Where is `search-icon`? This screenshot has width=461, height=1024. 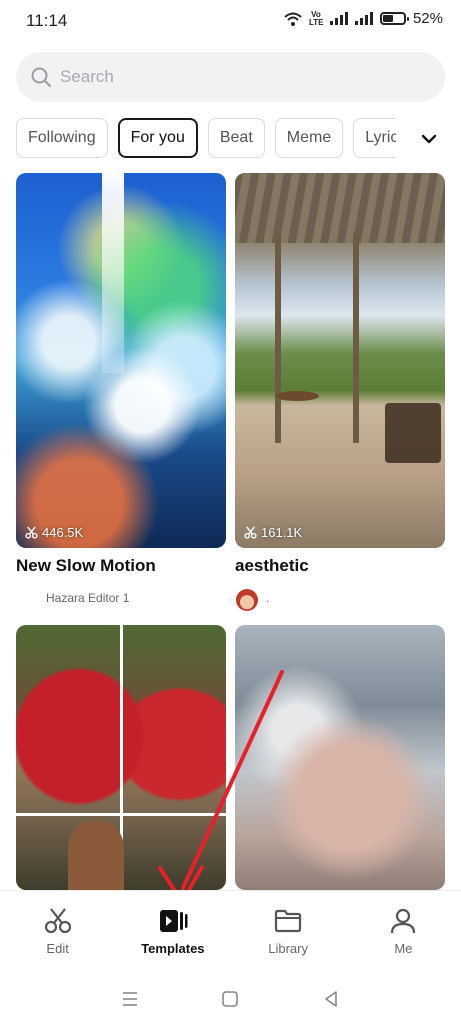 search-icon is located at coordinates (41, 77).